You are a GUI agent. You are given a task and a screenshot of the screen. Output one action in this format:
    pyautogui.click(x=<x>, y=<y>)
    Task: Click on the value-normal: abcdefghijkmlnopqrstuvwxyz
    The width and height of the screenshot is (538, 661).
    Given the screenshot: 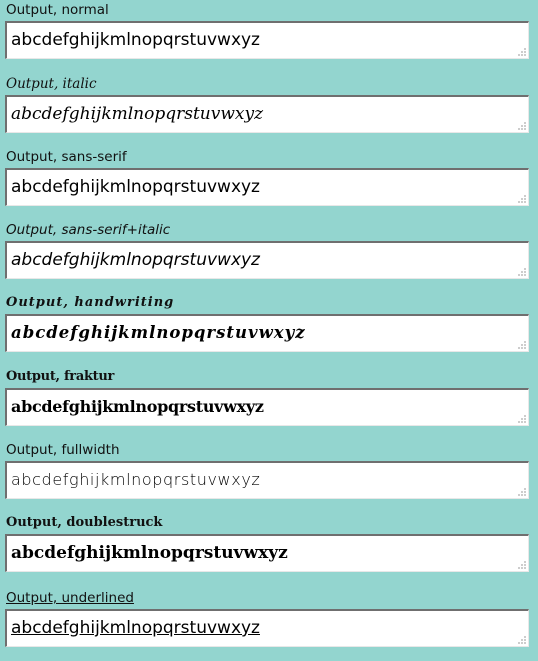 What is the action you would take?
    pyautogui.click(x=135, y=40)
    